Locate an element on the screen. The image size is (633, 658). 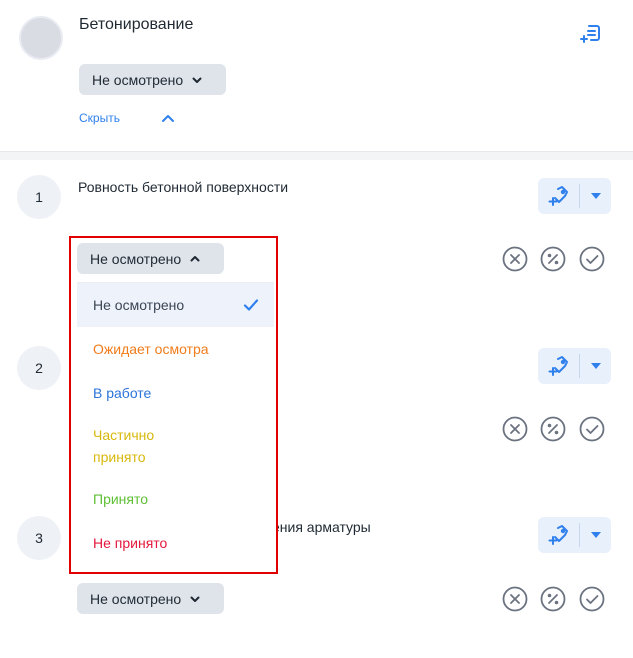
avatar is located at coordinates (41, 38).